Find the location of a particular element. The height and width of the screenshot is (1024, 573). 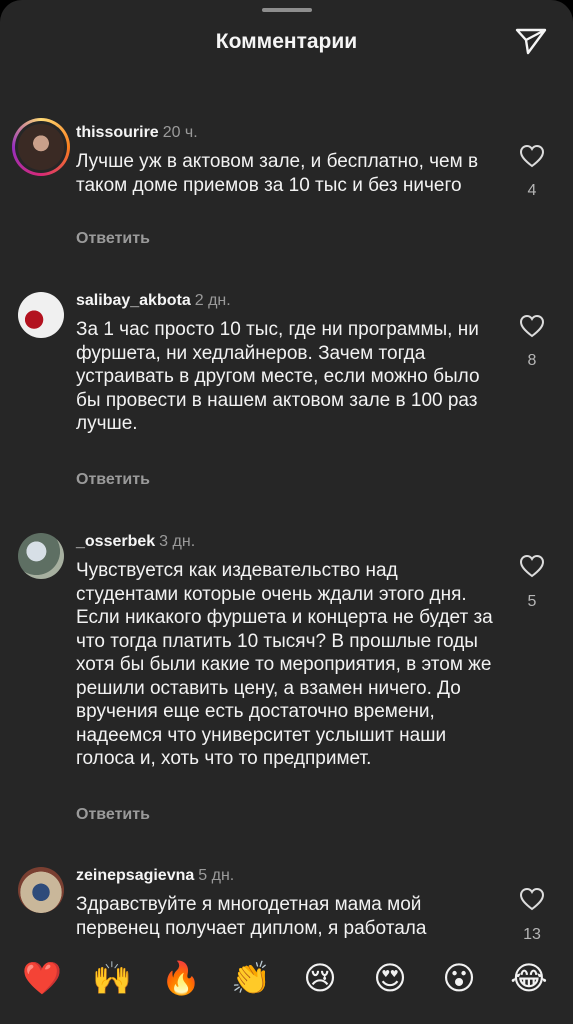

like-count: 5 is located at coordinates (532, 601).